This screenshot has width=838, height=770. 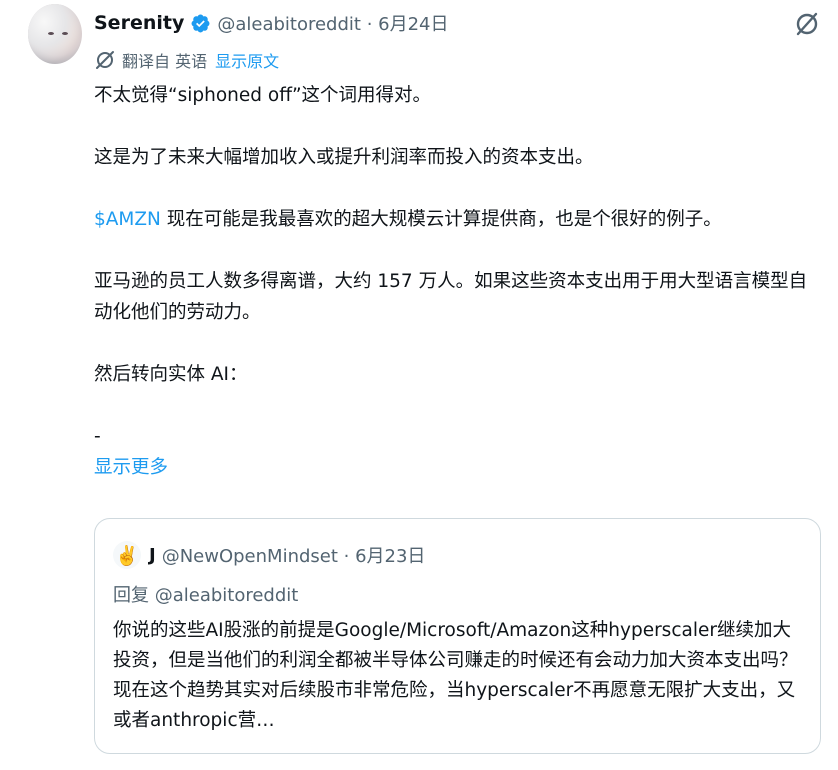 I want to click on post-paragraph-text: 现在可能是我最喜欢的超大规模云计算提供商，也是个很好的例子。, so click(x=441, y=219).